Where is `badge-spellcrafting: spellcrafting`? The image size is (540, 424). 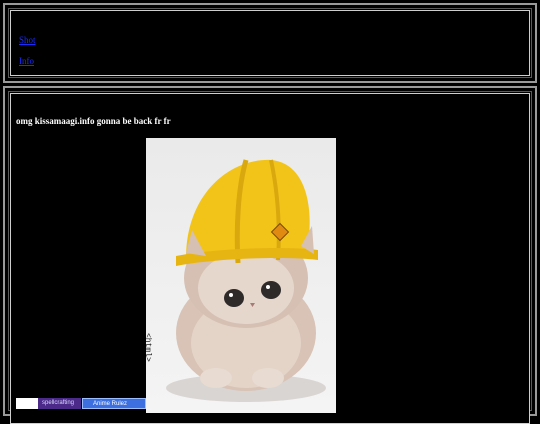 badge-spellcrafting: spellcrafting is located at coordinates (48, 403).